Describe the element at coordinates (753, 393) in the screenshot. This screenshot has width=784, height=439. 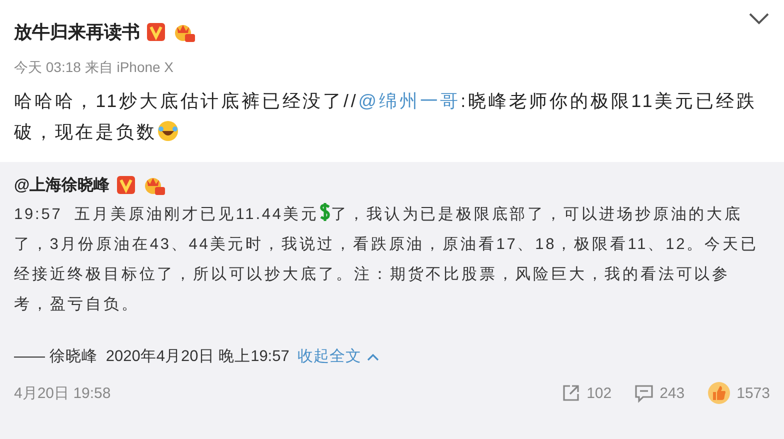
I see `like-count: 1573` at that location.